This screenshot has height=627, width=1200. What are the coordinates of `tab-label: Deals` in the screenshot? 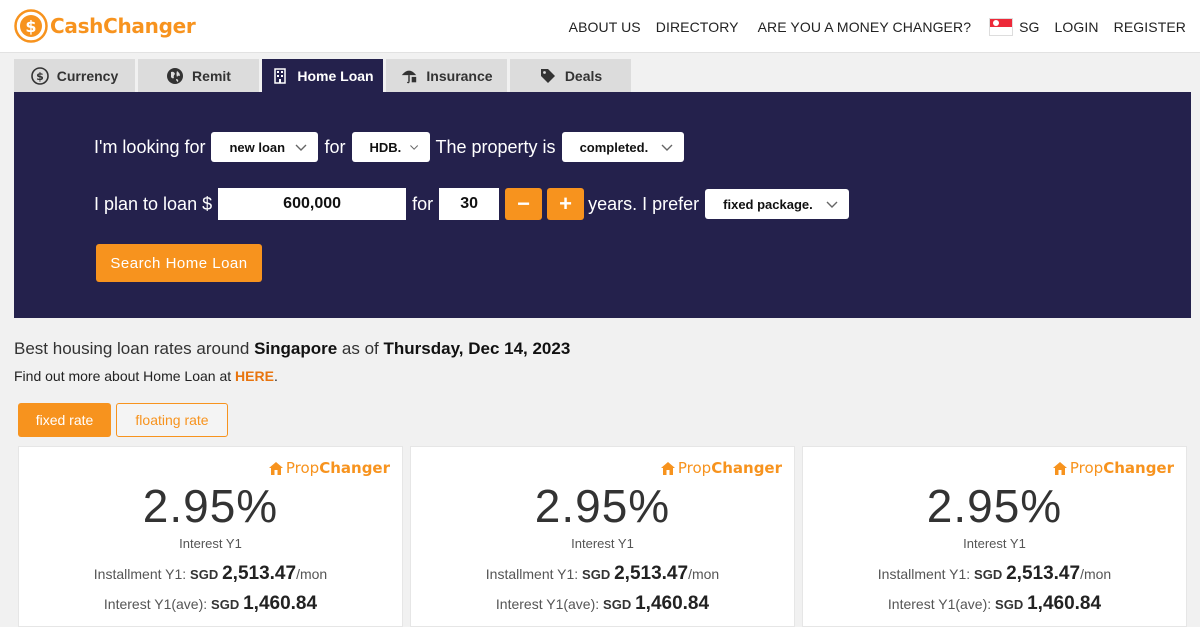 It's located at (583, 75).